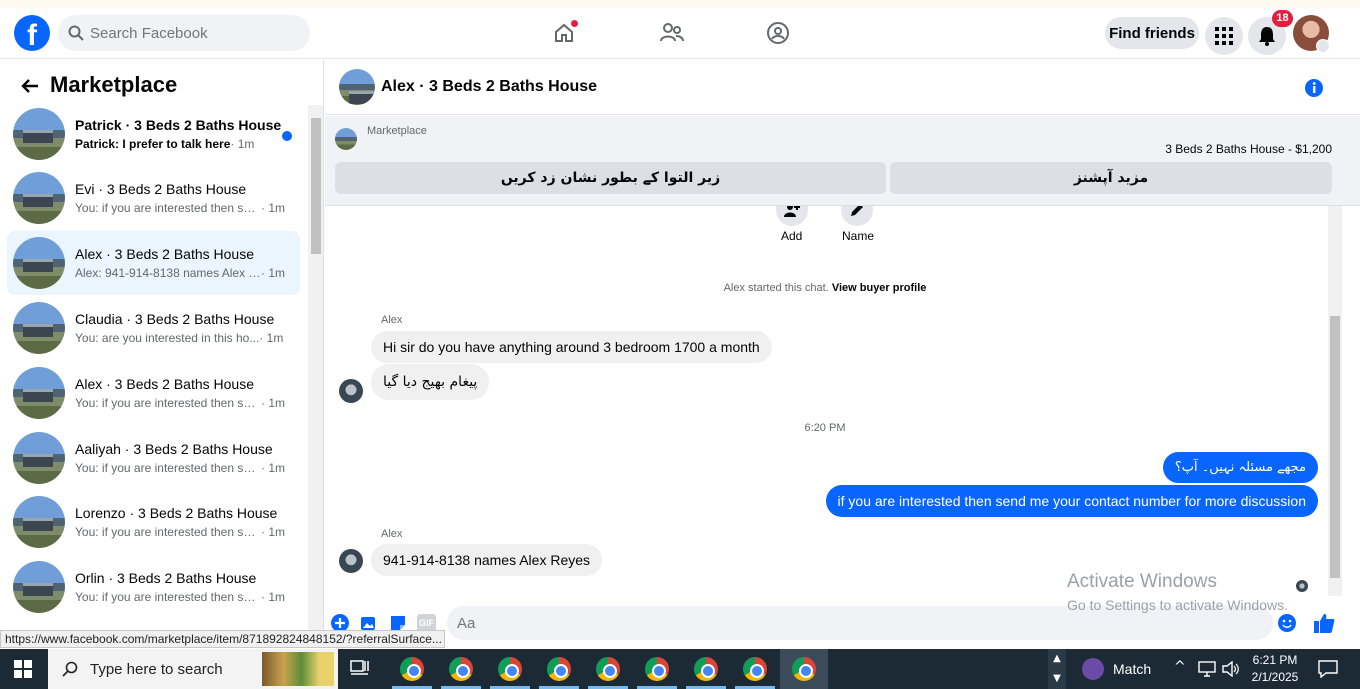 The image size is (1360, 689). I want to click on view-buyer-profile-link: View buyer profile, so click(879, 288).